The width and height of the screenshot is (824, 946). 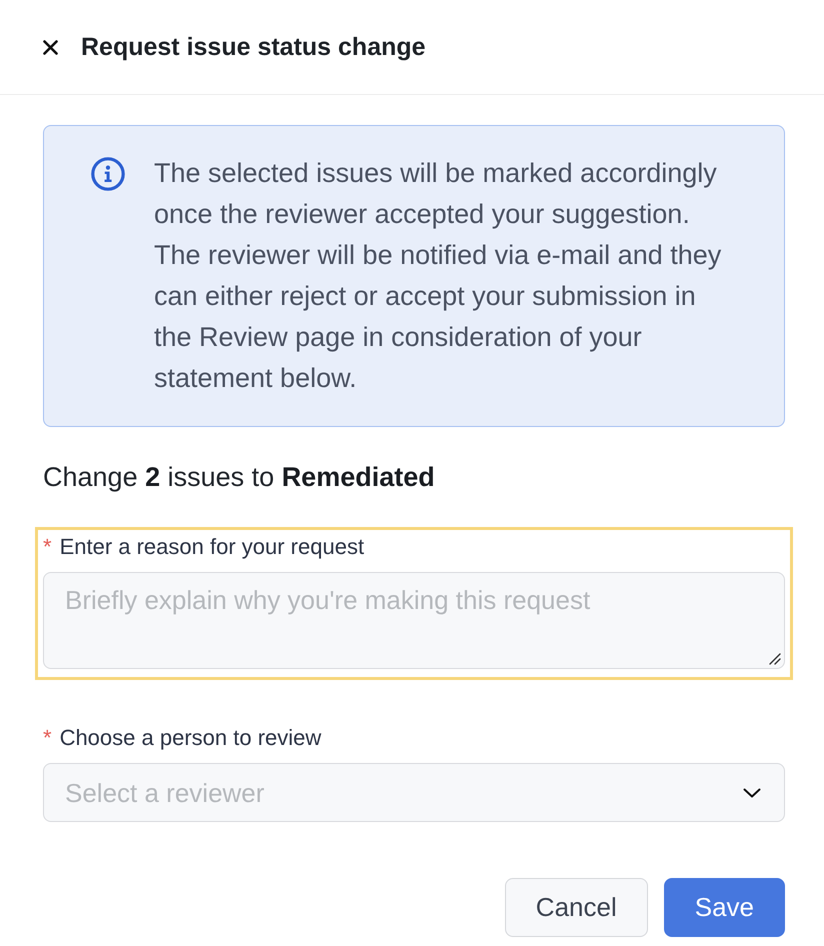 What do you see at coordinates (253, 47) in the screenshot?
I see `dialog-title: Request issue status change` at bounding box center [253, 47].